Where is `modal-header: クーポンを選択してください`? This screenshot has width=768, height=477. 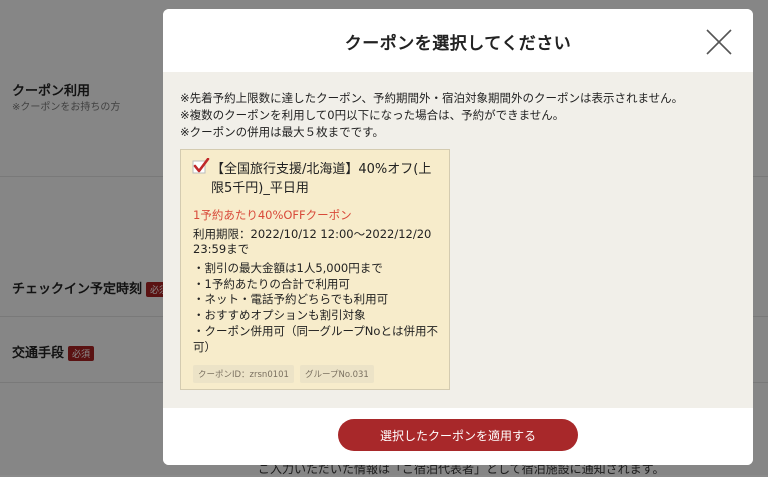
modal-header: クーポンを選択してください is located at coordinates (458, 40).